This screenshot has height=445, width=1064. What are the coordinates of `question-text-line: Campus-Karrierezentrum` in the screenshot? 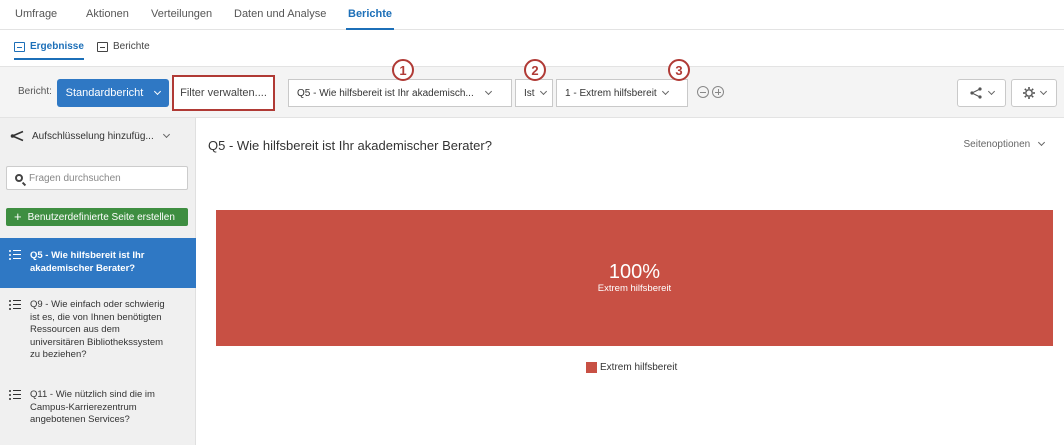 It's located at (83, 407).